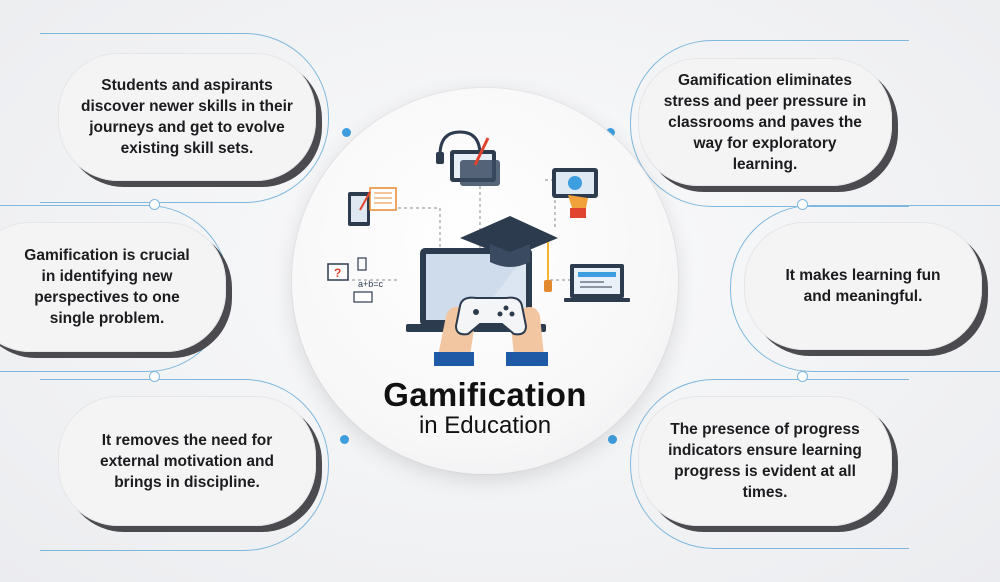 Image resolution: width=1000 pixels, height=582 pixels. What do you see at coordinates (337, 273) in the screenshot?
I see `question-mark: ?` at bounding box center [337, 273].